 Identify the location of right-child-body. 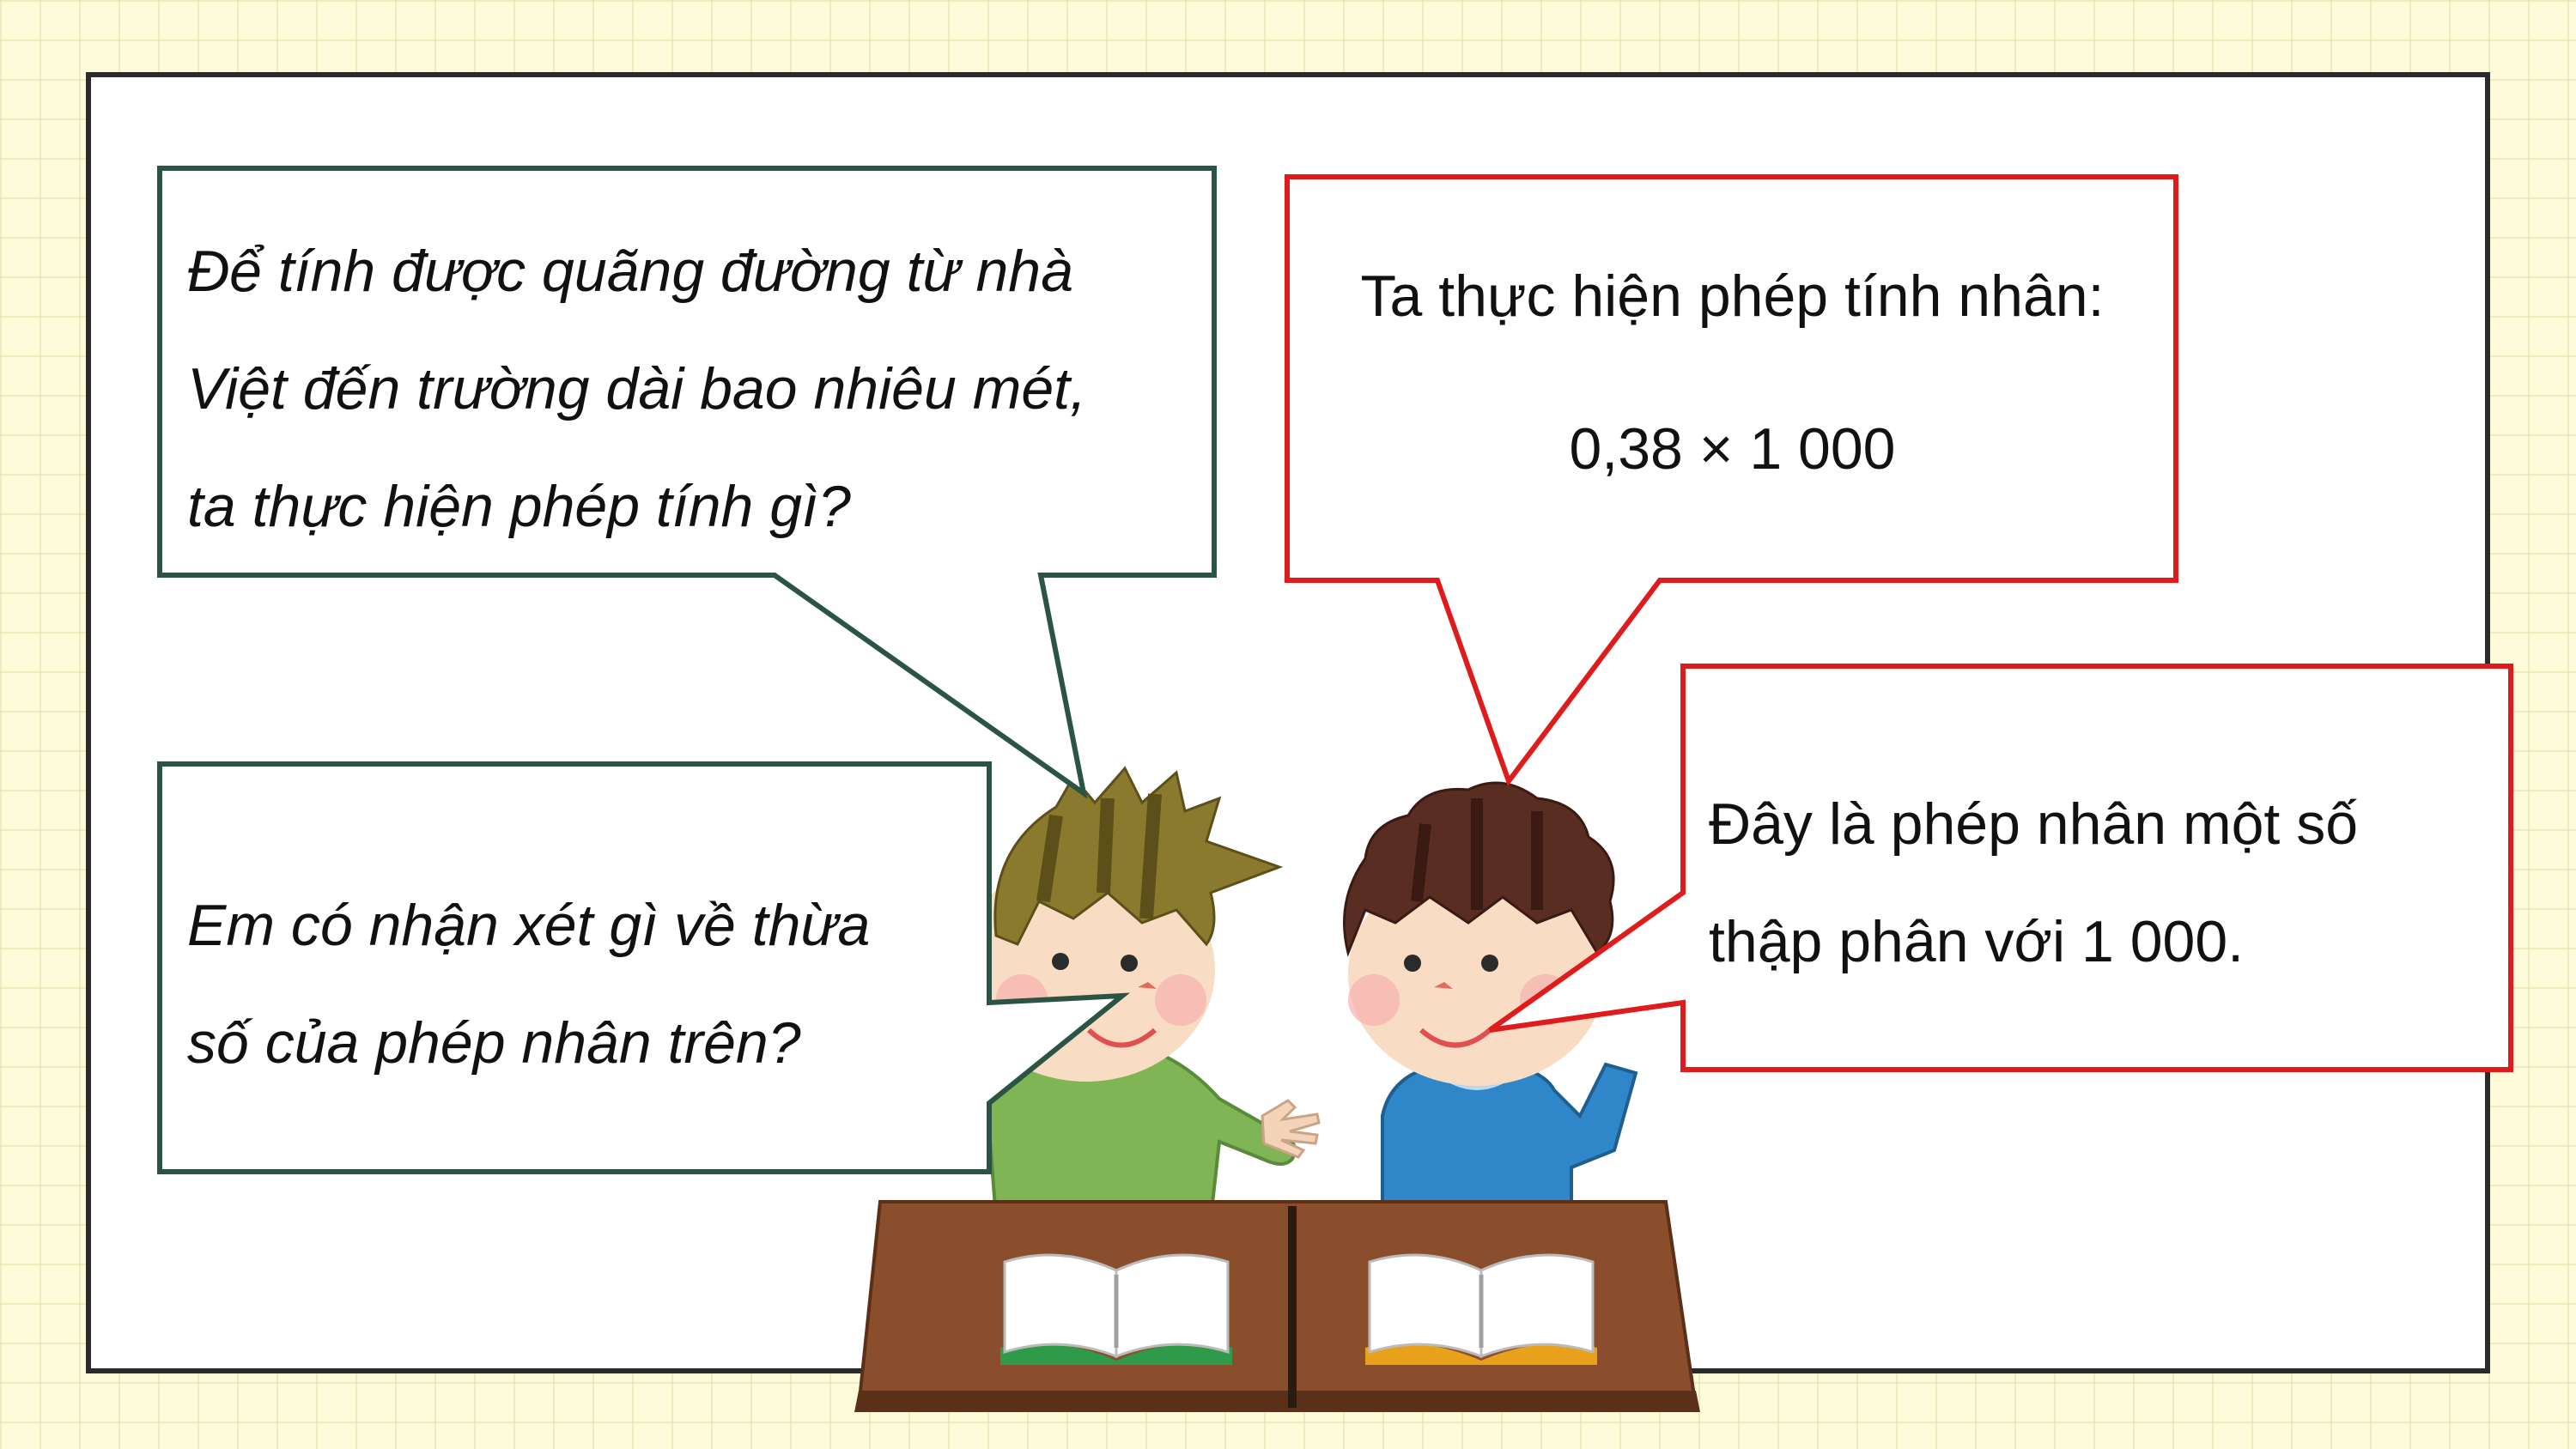
(1510, 1141).